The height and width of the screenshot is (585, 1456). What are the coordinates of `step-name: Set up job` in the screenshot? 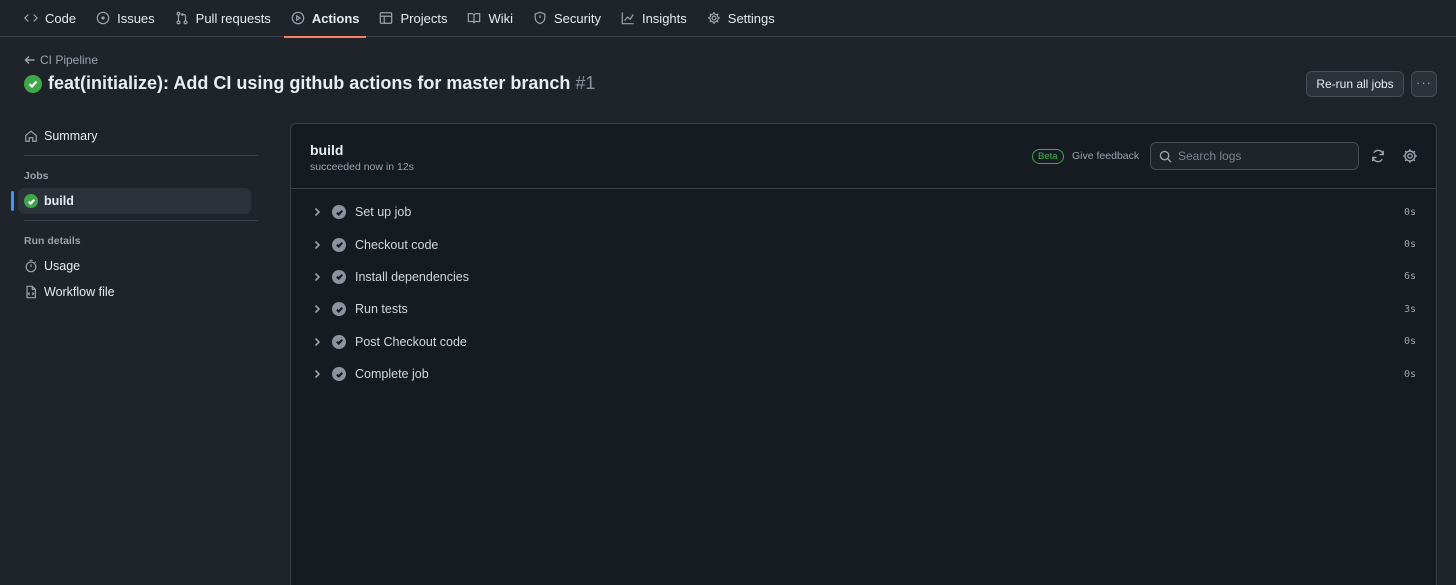 It's located at (383, 212).